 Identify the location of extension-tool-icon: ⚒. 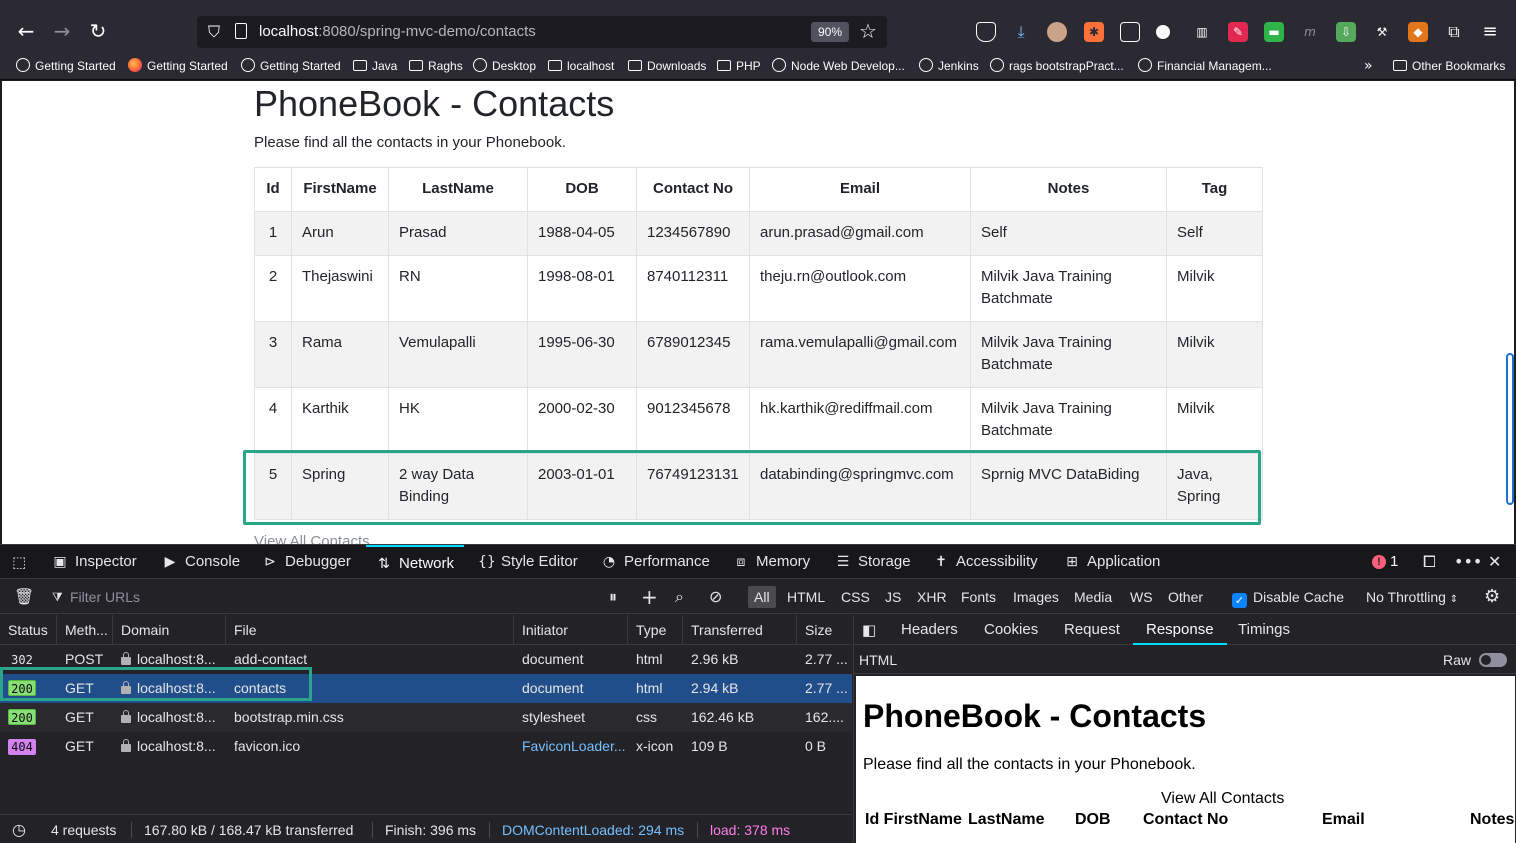
(1382, 32).